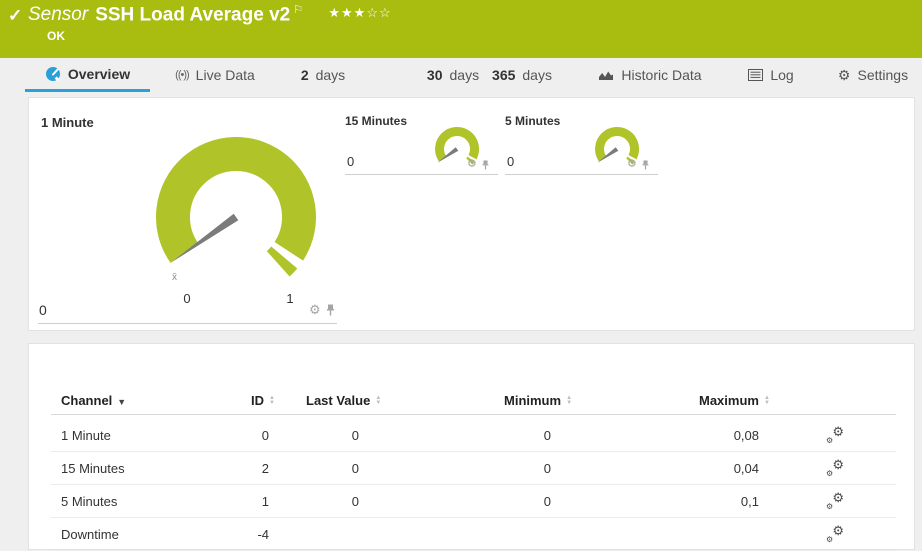 Image resolution: width=922 pixels, height=551 pixels. What do you see at coordinates (263, 534) in the screenshot?
I see `cell-id: -4` at bounding box center [263, 534].